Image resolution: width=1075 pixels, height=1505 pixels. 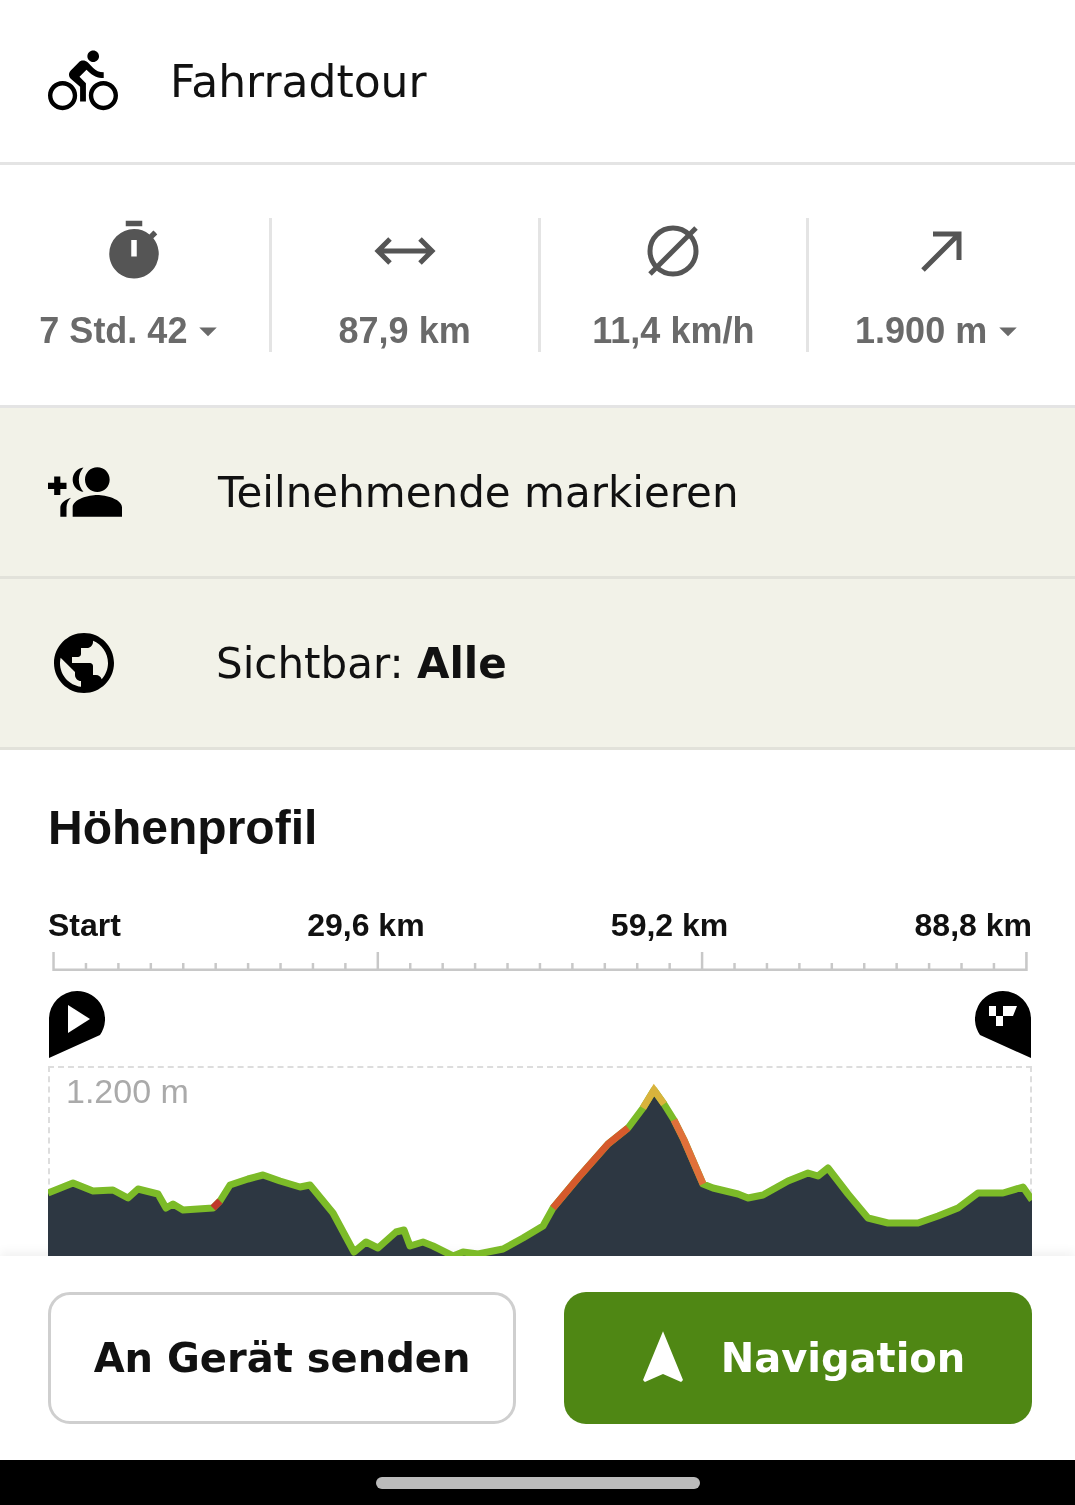 What do you see at coordinates (669, 925) in the screenshot?
I see `axis-label: 59,2 km` at bounding box center [669, 925].